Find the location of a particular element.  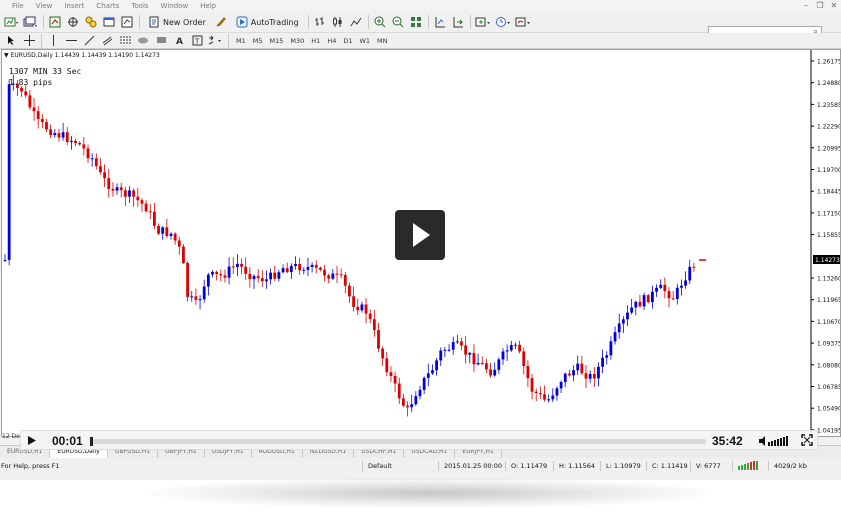

chart-menu-triangle-icon: ▼ is located at coordinates (6, 55).